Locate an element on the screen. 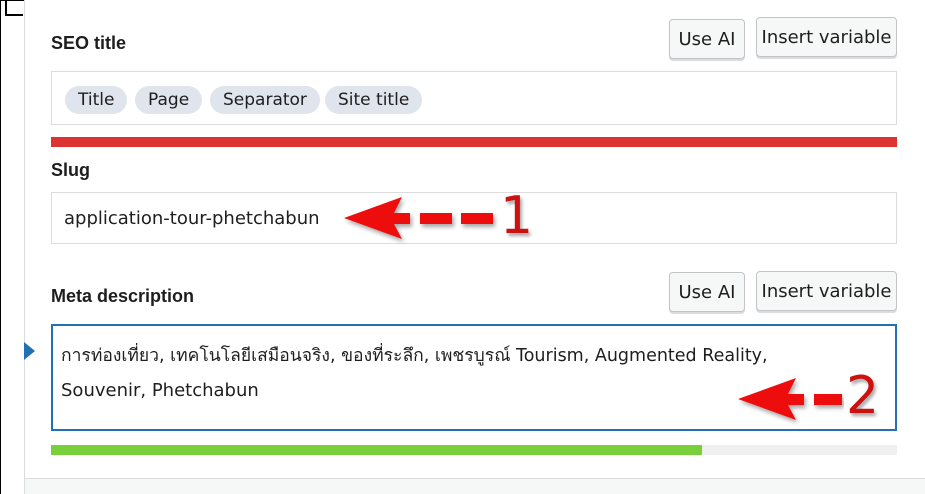 The height and width of the screenshot is (494, 925). slug-value: application-tour-phetchabun is located at coordinates (192, 218).